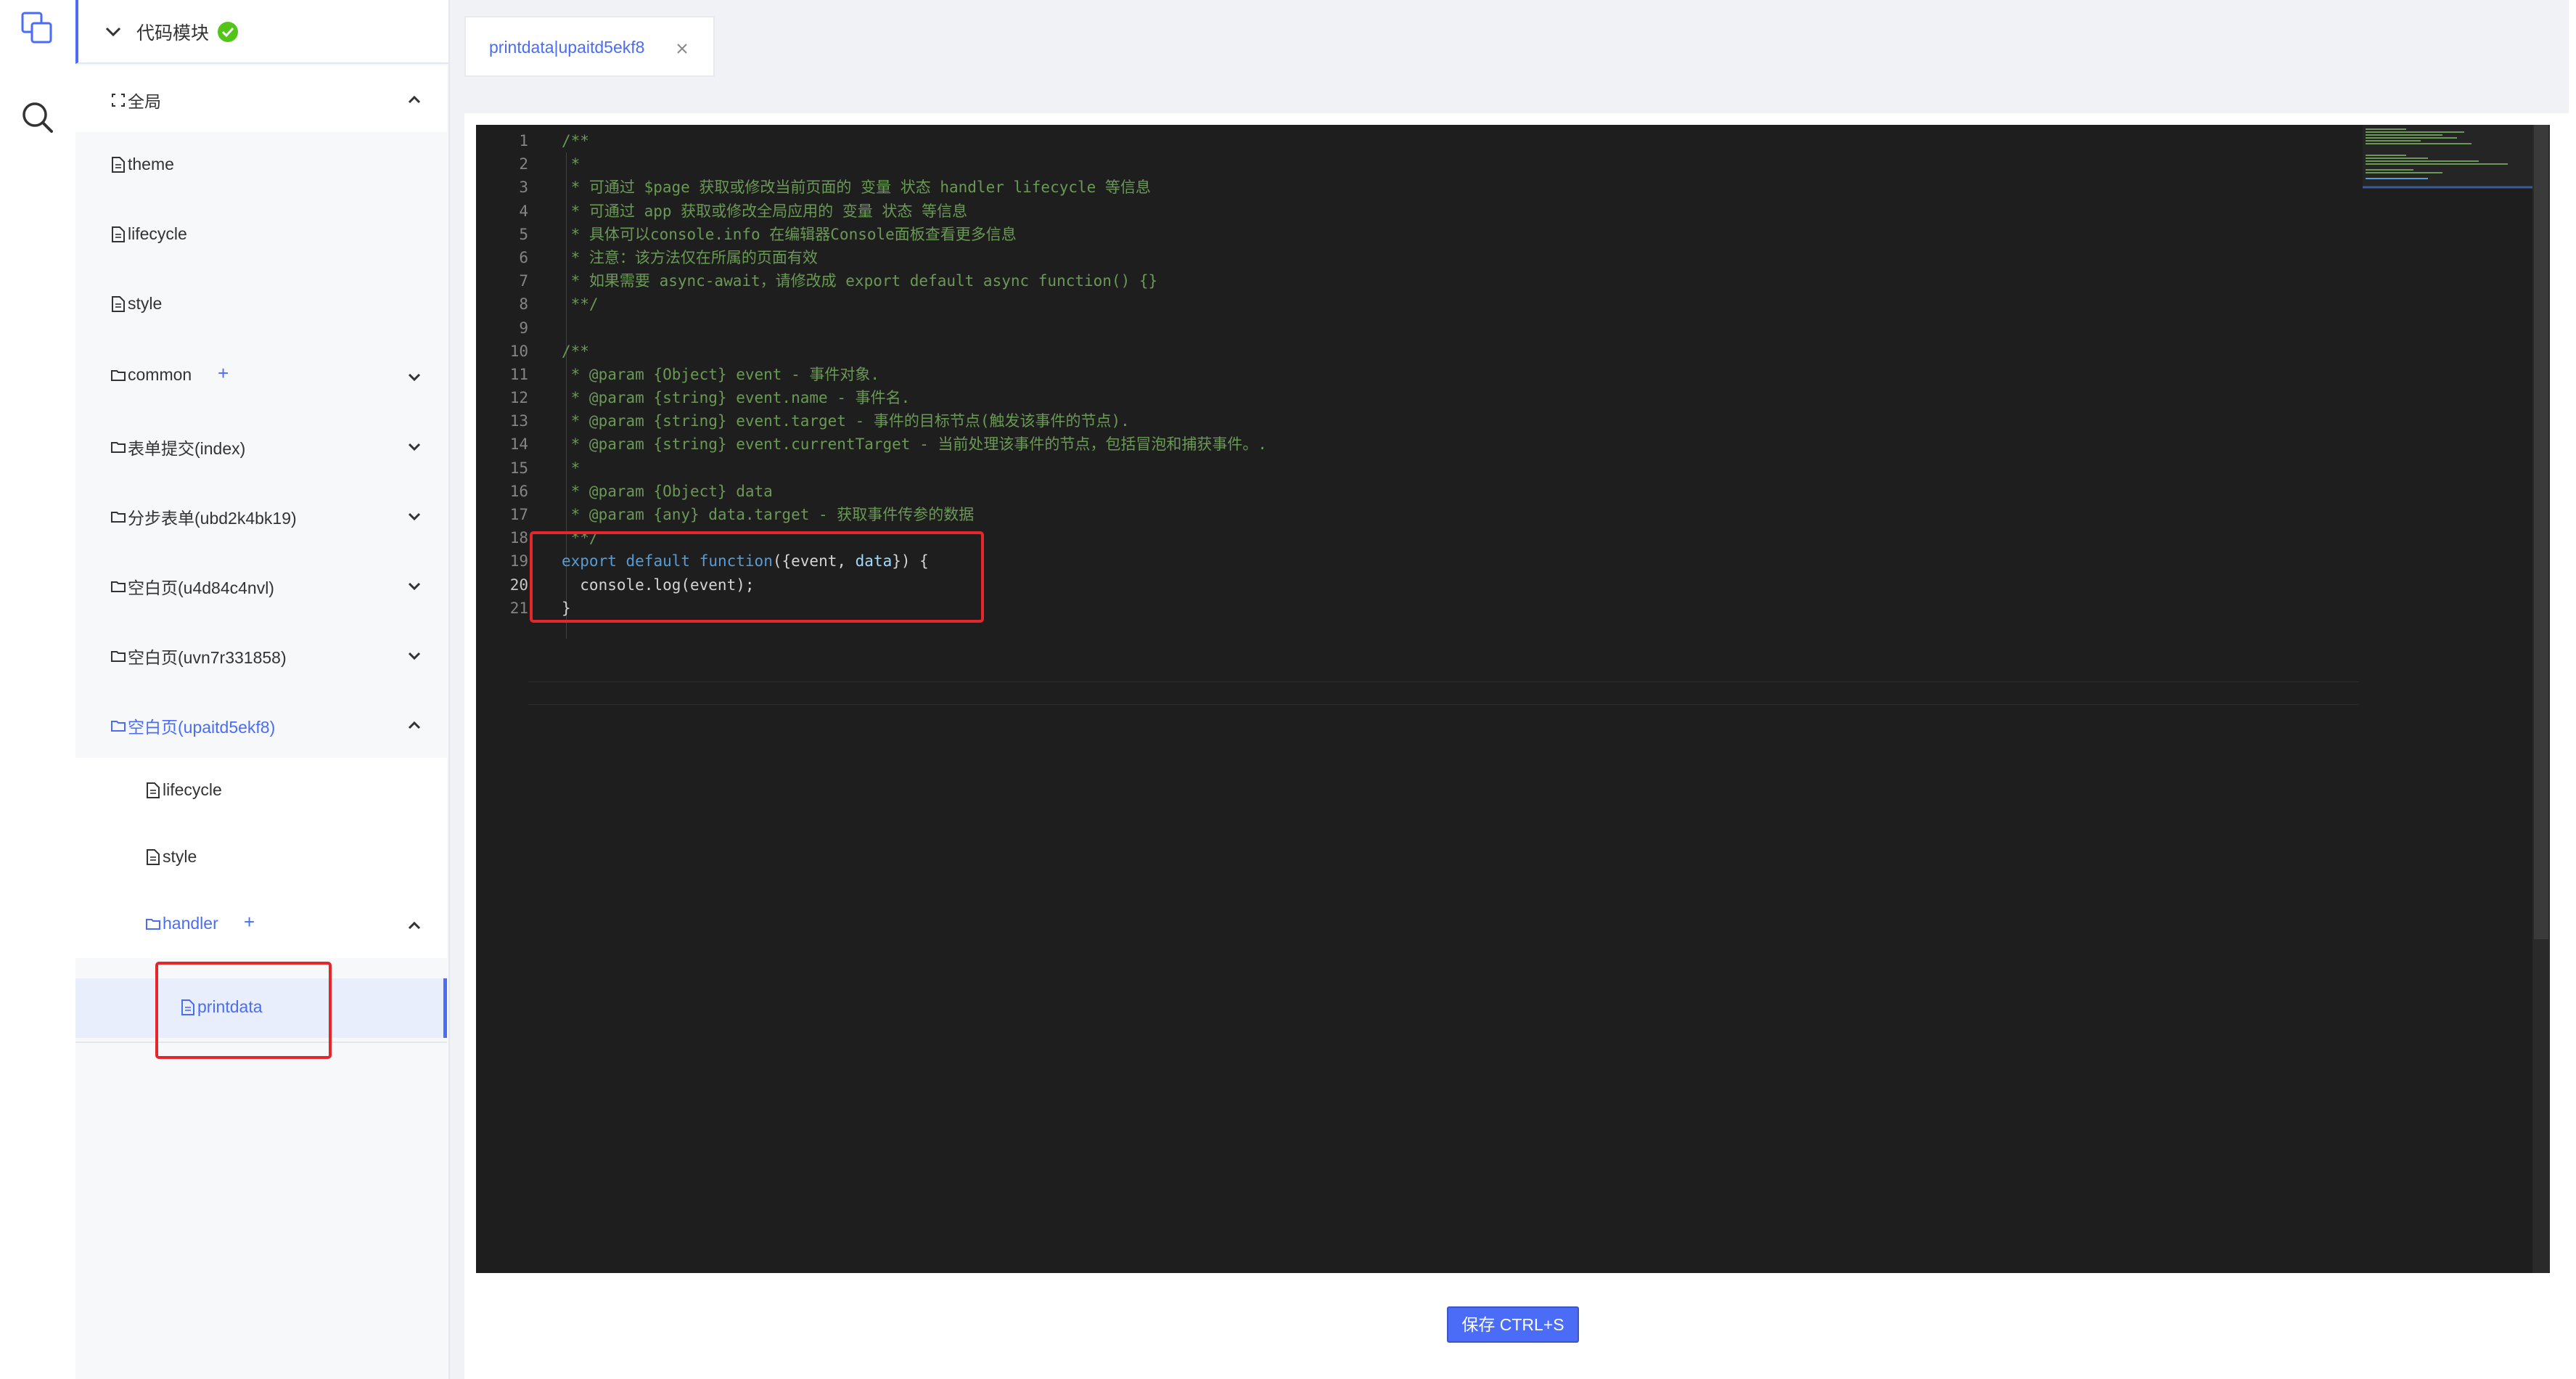  What do you see at coordinates (261, 32) in the screenshot?
I see `tree-header: 代码模块` at bounding box center [261, 32].